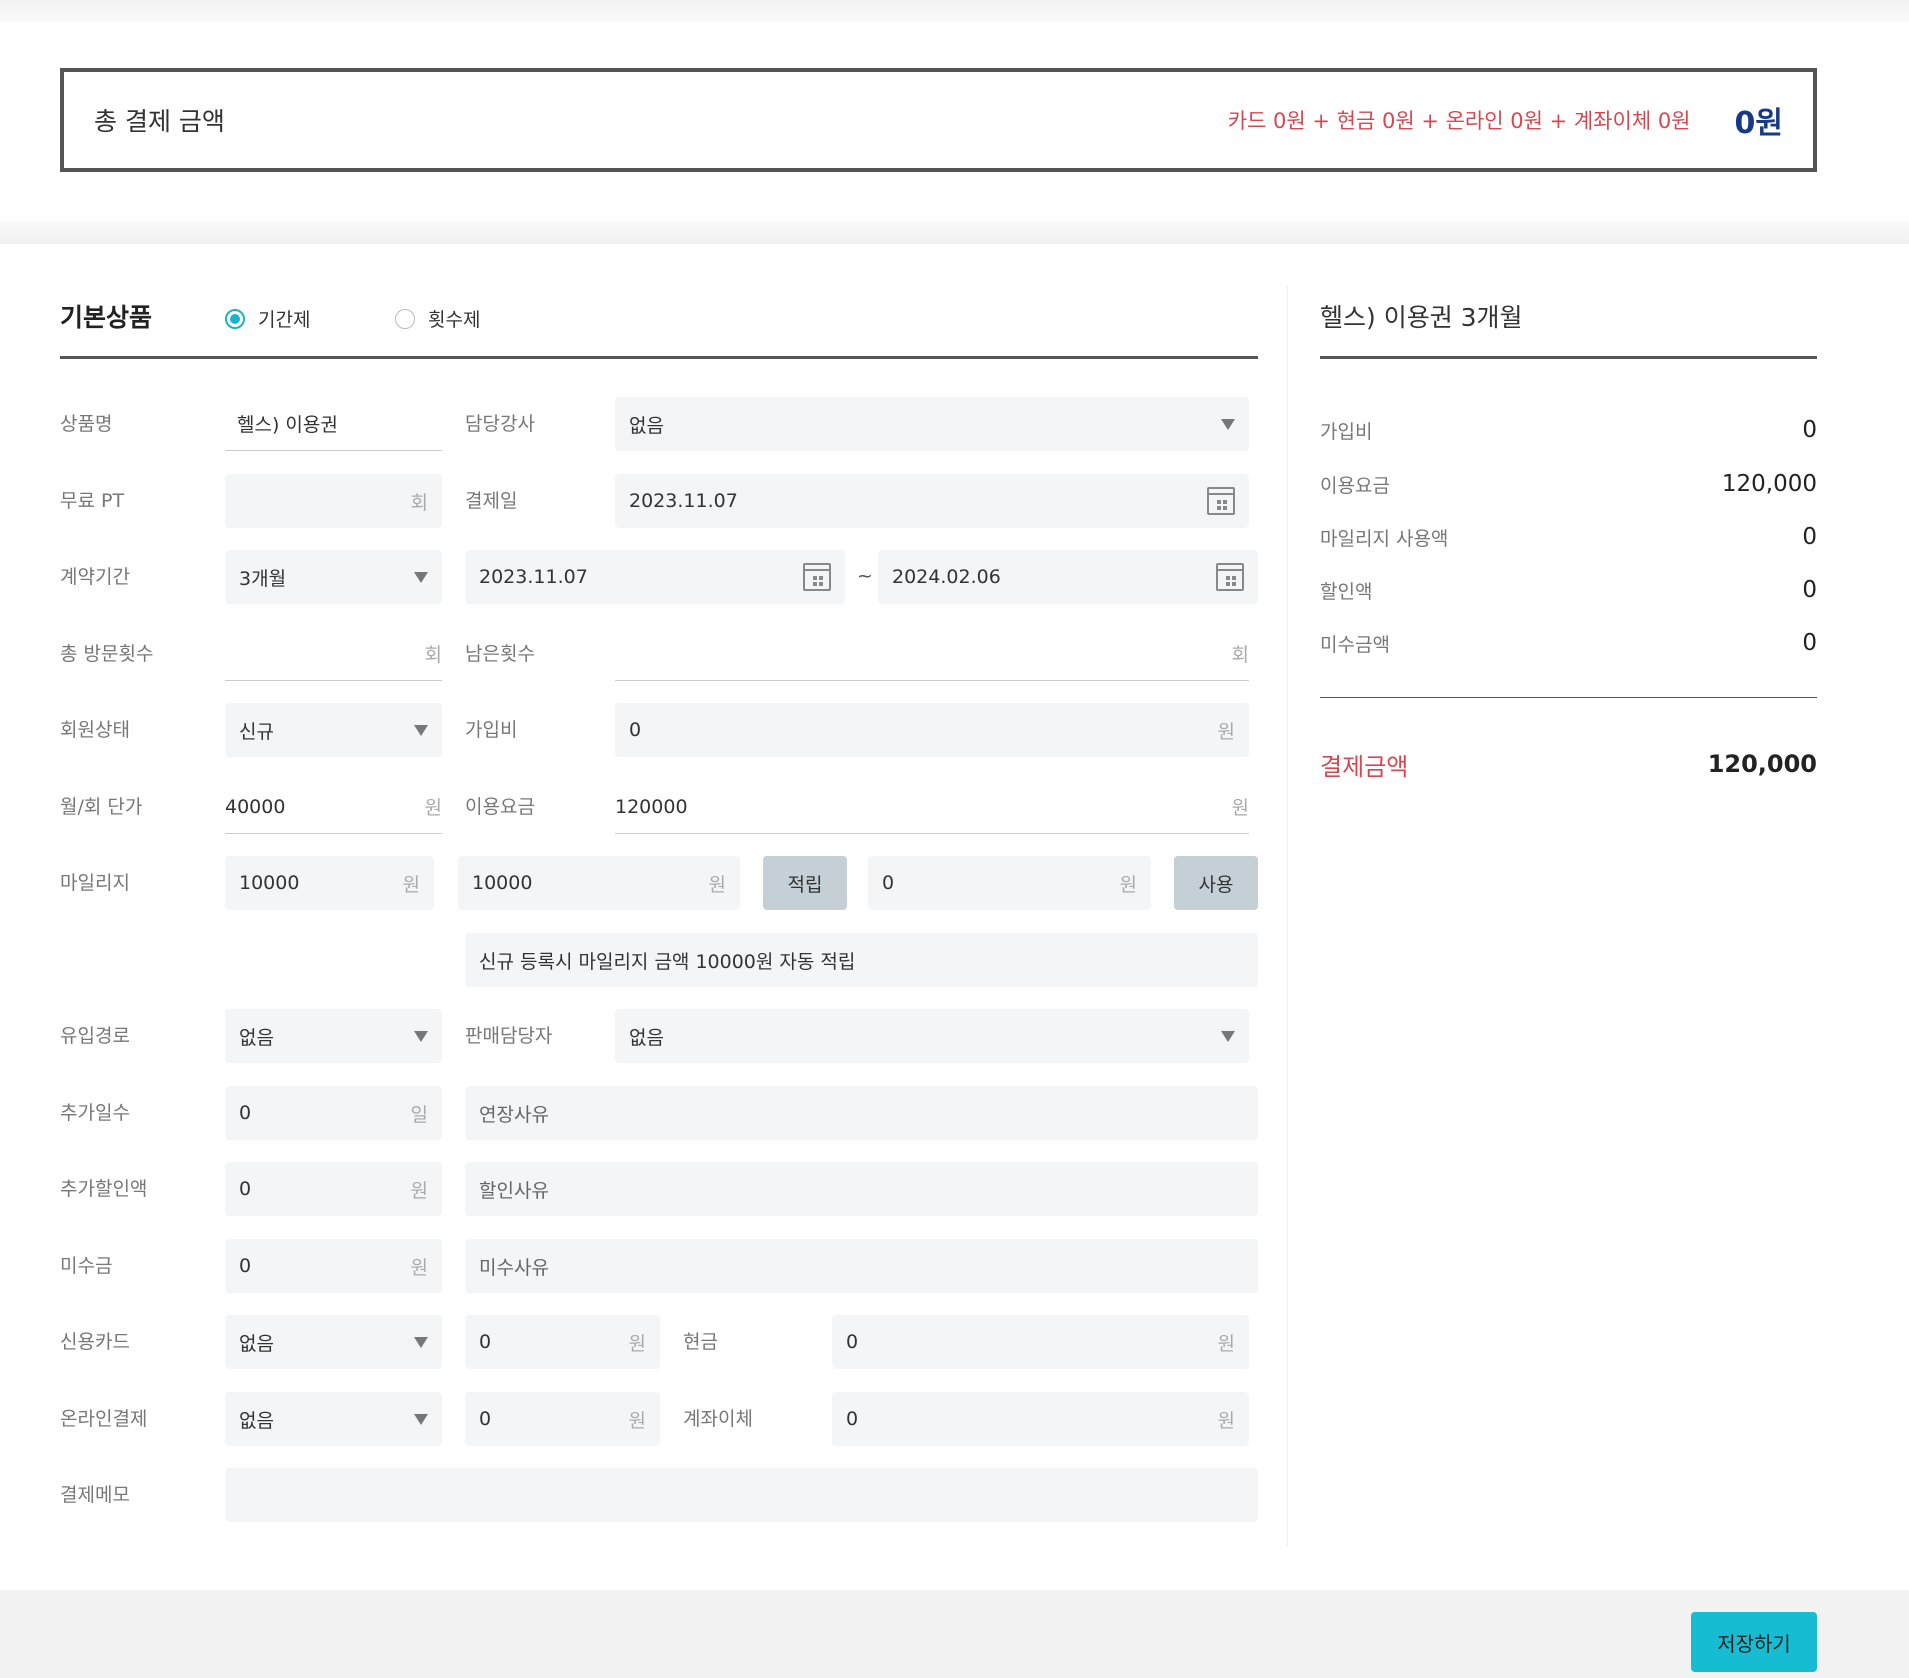 The width and height of the screenshot is (1909, 1678). I want to click on mileage-use-unit: 원, so click(1128, 884).